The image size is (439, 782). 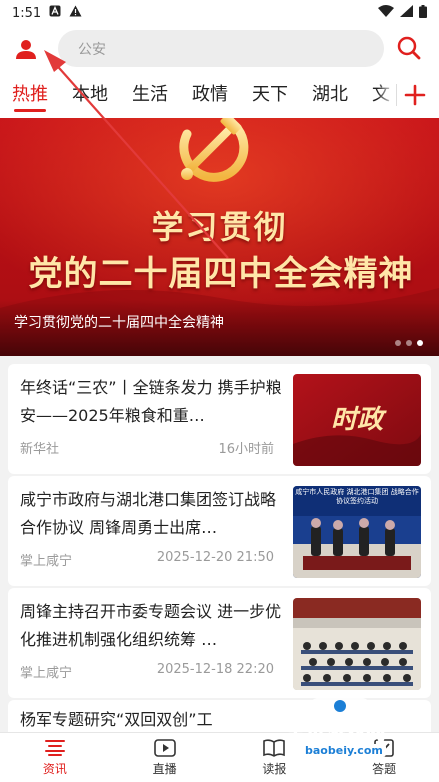 What do you see at coordinates (221, 274) in the screenshot?
I see `banner-headline-line2: 党的二十届四中全会精神` at bounding box center [221, 274].